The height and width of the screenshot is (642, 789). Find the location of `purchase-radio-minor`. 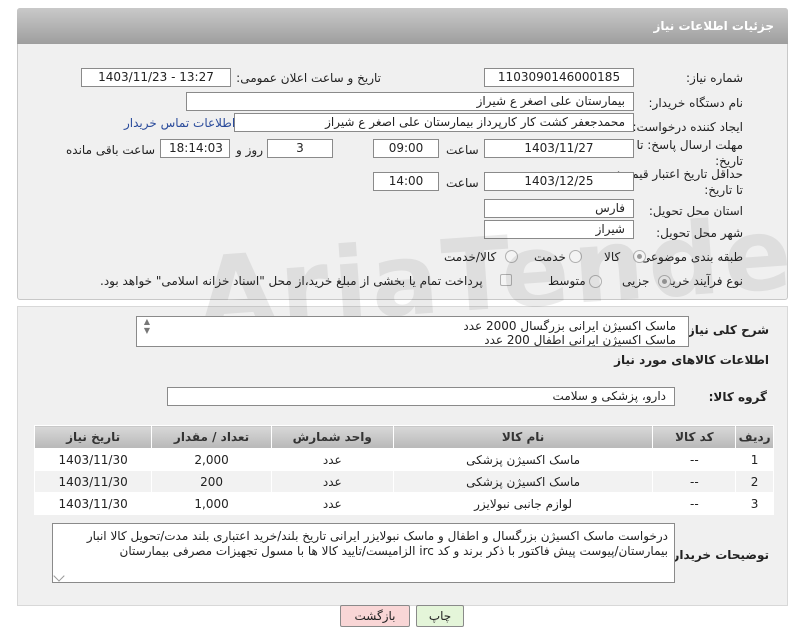

purchase-radio-minor is located at coordinates (664, 281).